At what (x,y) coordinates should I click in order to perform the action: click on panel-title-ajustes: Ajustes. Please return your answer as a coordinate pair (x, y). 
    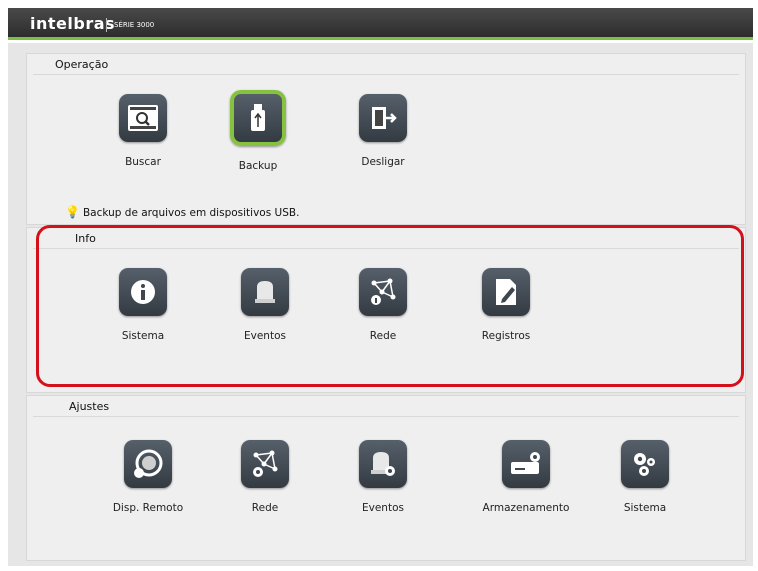
    Looking at the image, I should click on (89, 406).